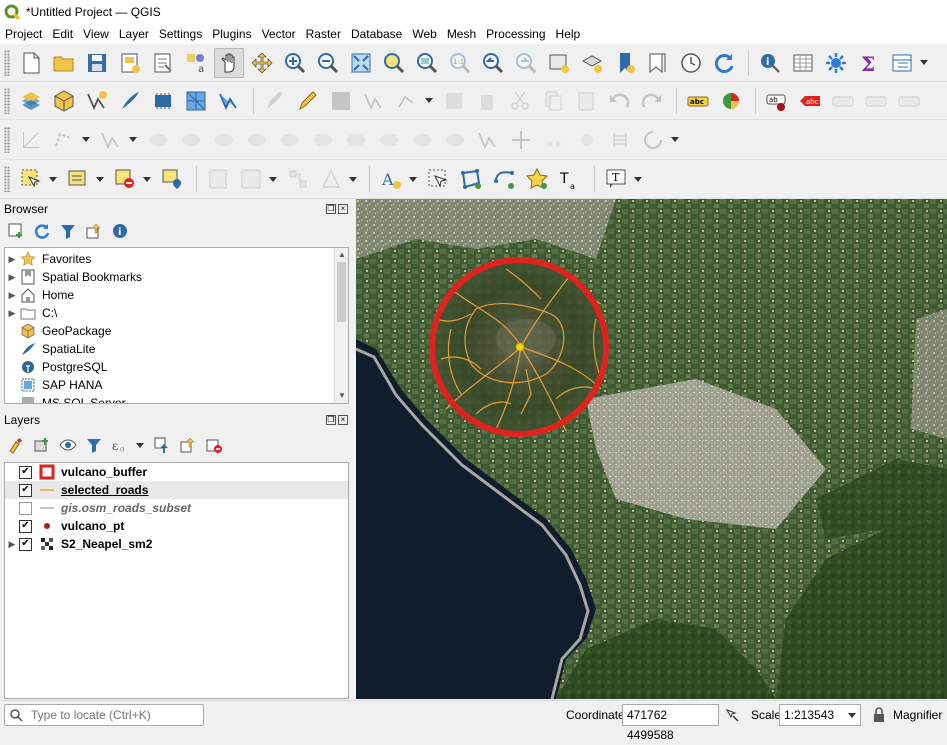  I want to click on delete-part-button, so click(290, 140).